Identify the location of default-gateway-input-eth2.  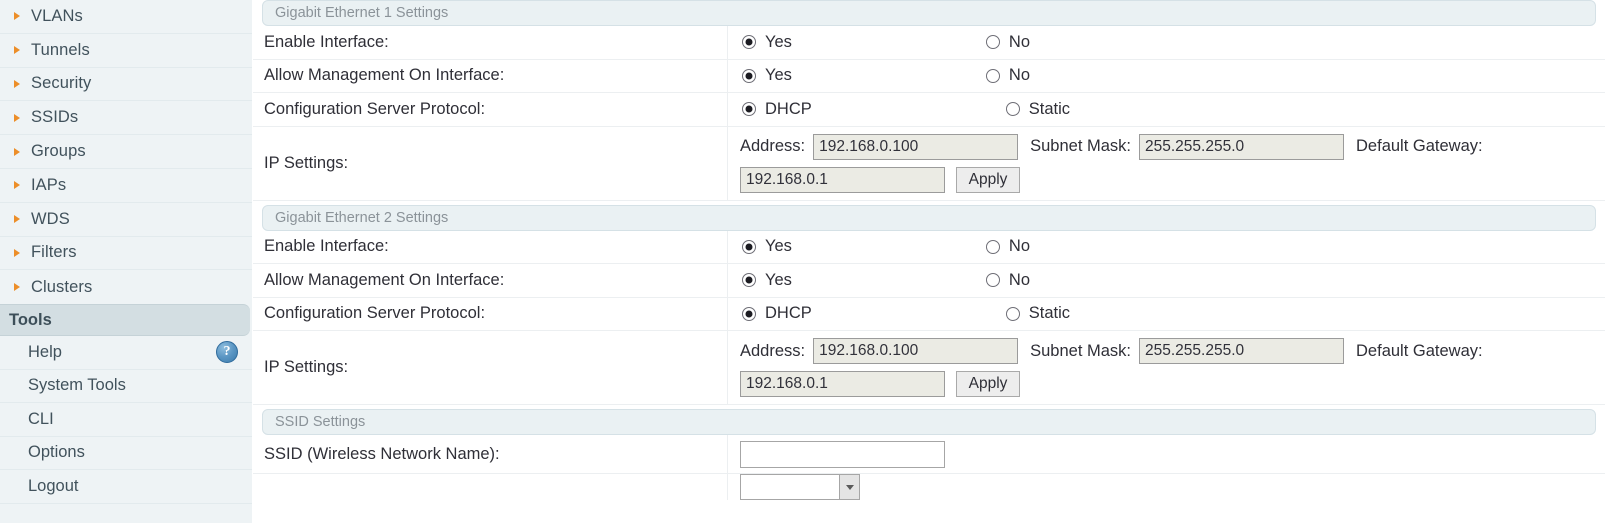
(842, 384).